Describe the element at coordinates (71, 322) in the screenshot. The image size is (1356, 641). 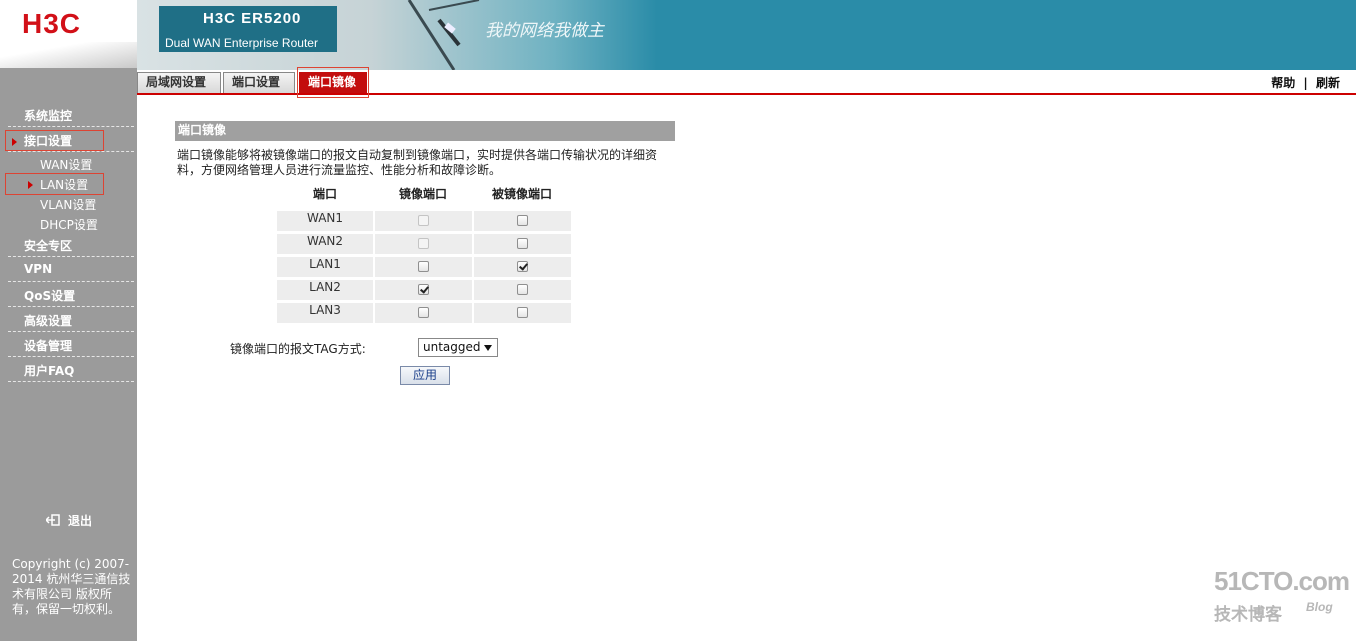
I see `sidebar-item-advanced: 高级设置` at that location.